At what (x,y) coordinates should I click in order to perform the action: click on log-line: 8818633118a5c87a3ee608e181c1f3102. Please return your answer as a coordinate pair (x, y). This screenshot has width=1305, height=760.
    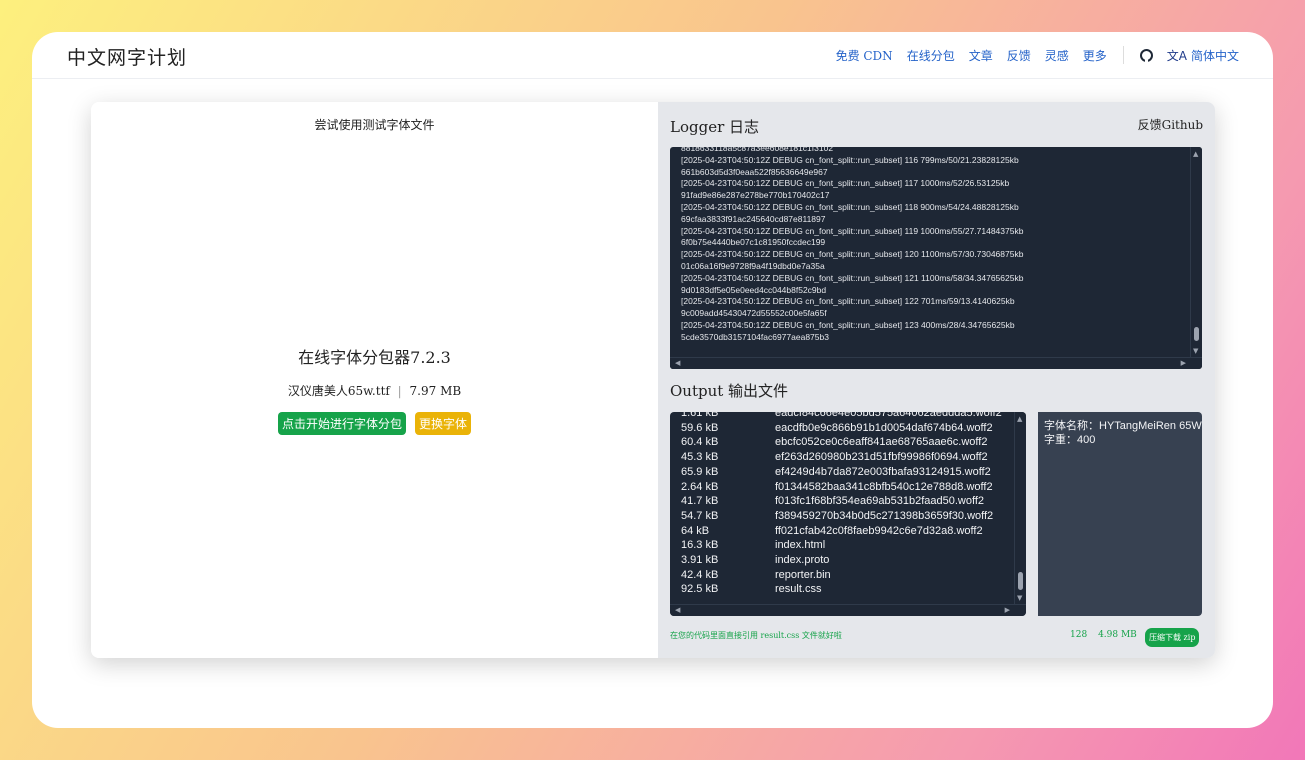
    Looking at the image, I should click on (757, 150).